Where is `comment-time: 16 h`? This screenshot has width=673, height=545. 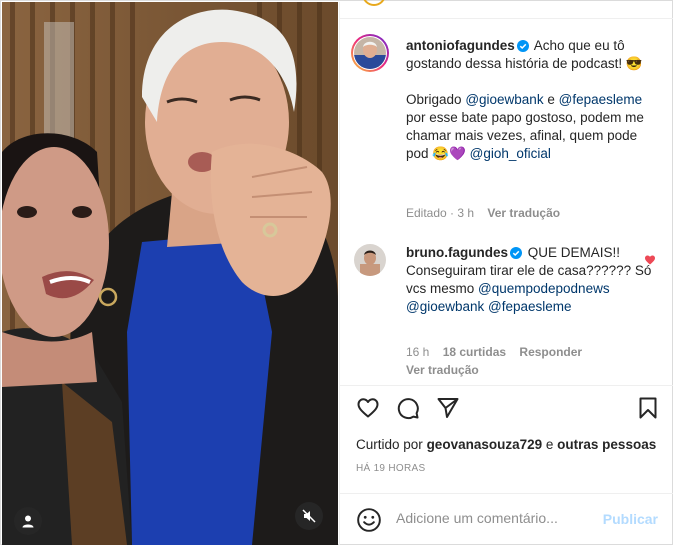 comment-time: 16 h is located at coordinates (418, 352).